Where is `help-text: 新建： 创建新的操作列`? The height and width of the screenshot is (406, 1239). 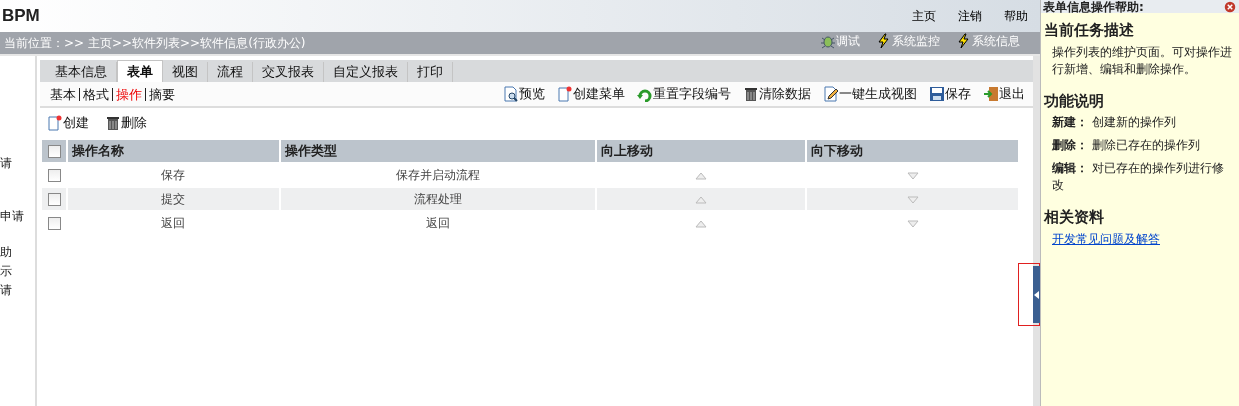 help-text: 新建： 创建新的操作列 is located at coordinates (1114, 122).